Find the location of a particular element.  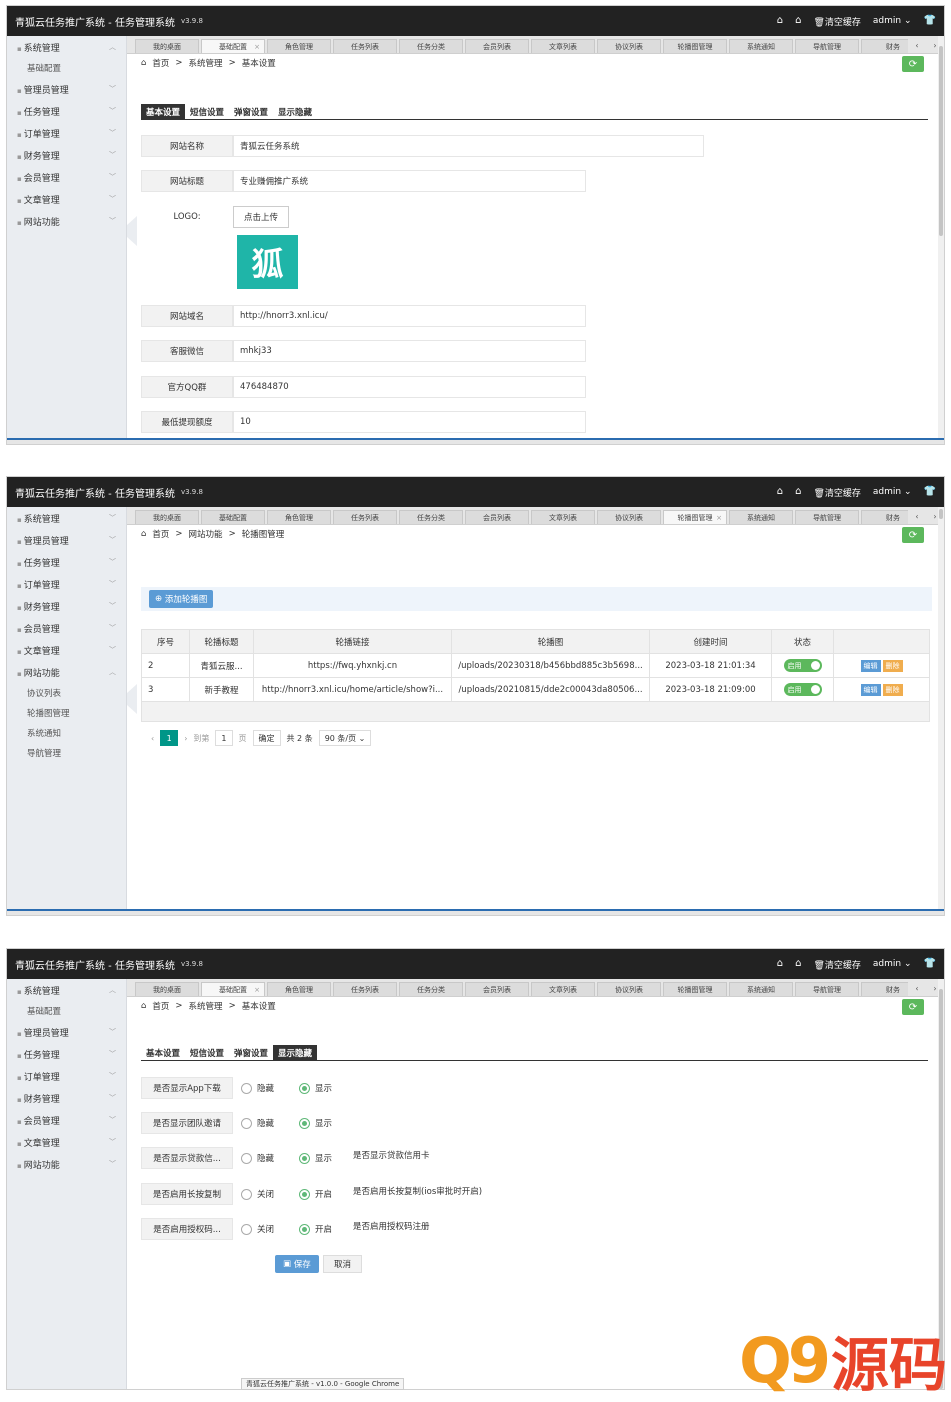

site-title-input: 专业赚佣推广系统 is located at coordinates (409, 181).